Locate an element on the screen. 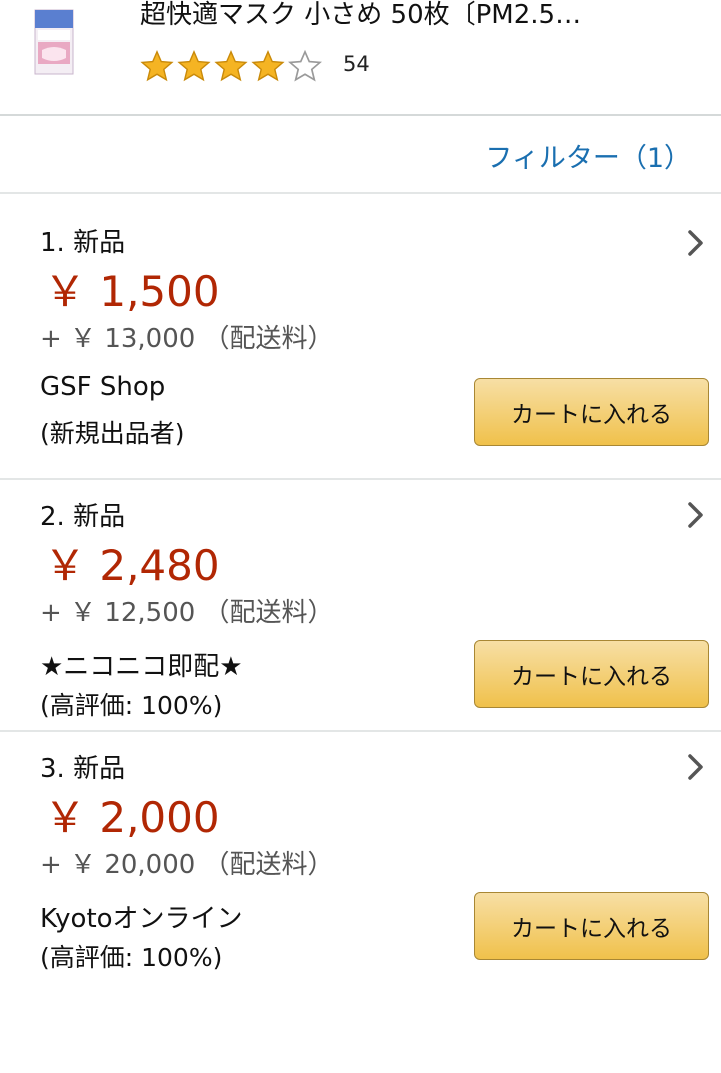 The image size is (721, 1073). seller-rating: (新規出品者) is located at coordinates (112, 433).